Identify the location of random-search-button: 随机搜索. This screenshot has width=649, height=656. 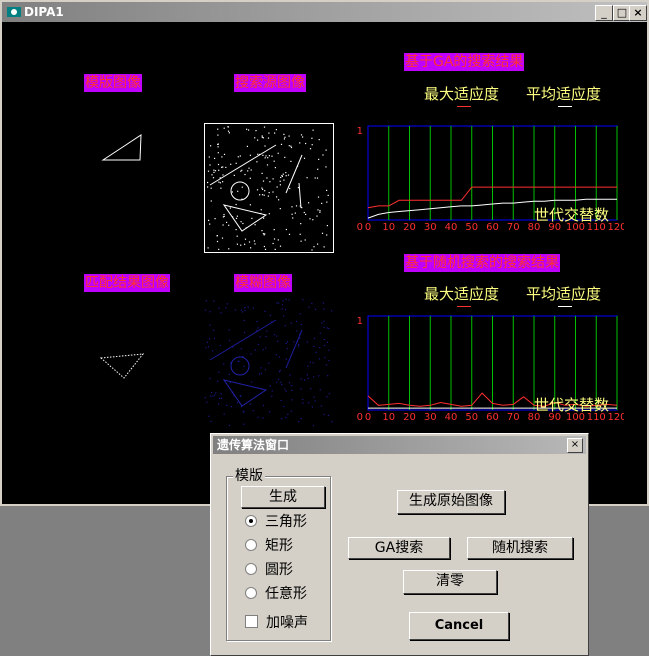
(520, 548).